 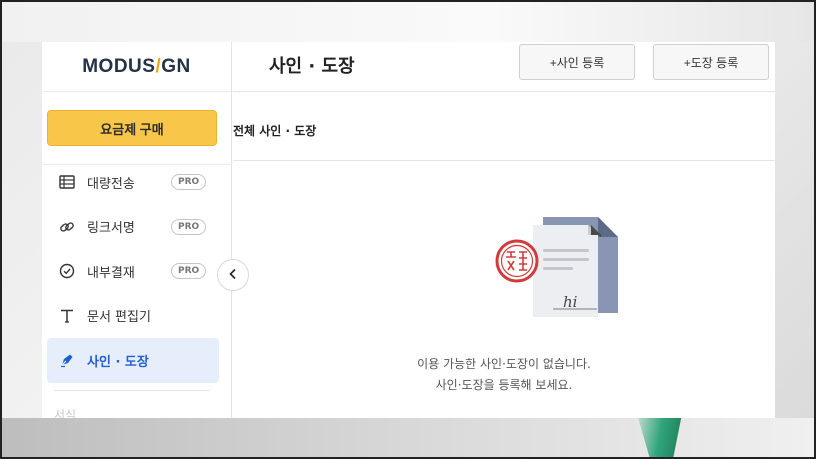 What do you see at coordinates (570, 302) in the screenshot?
I see `signature-illustration-text: hi` at bounding box center [570, 302].